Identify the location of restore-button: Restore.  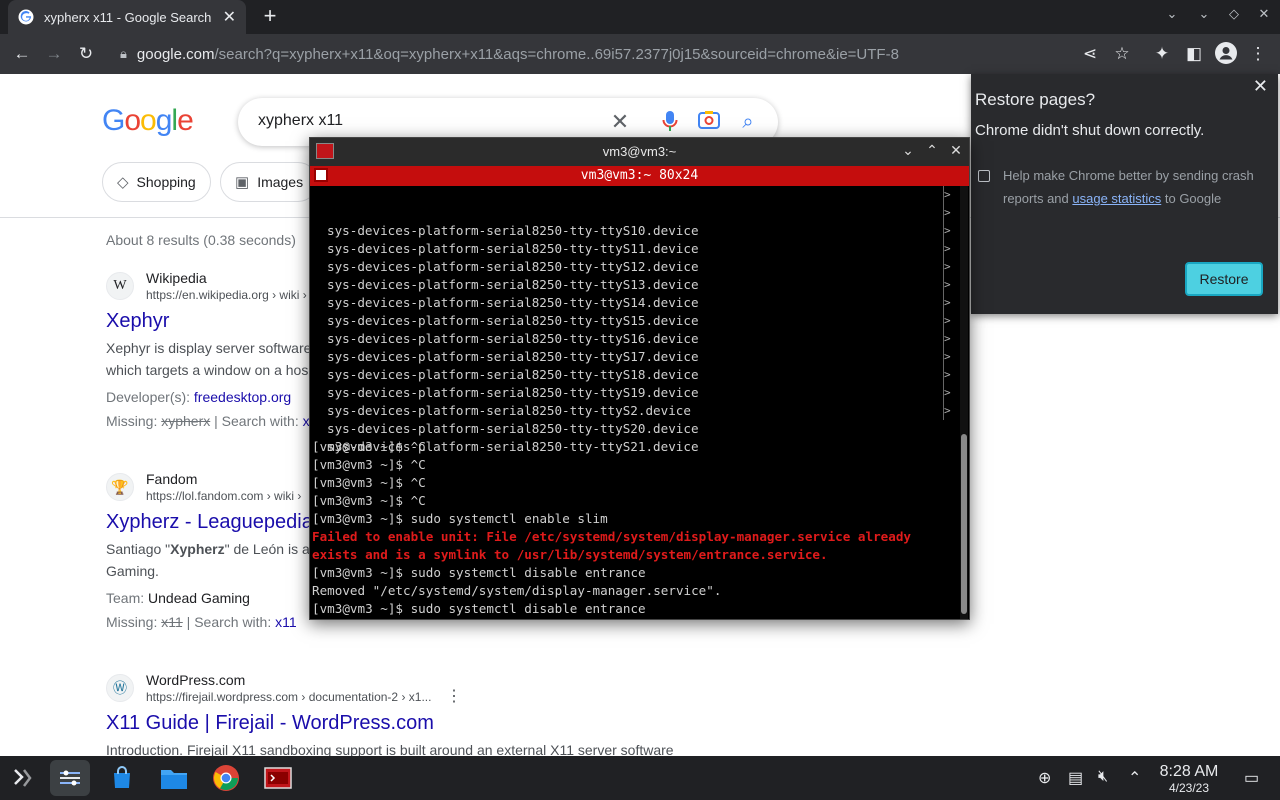
(1224, 279).